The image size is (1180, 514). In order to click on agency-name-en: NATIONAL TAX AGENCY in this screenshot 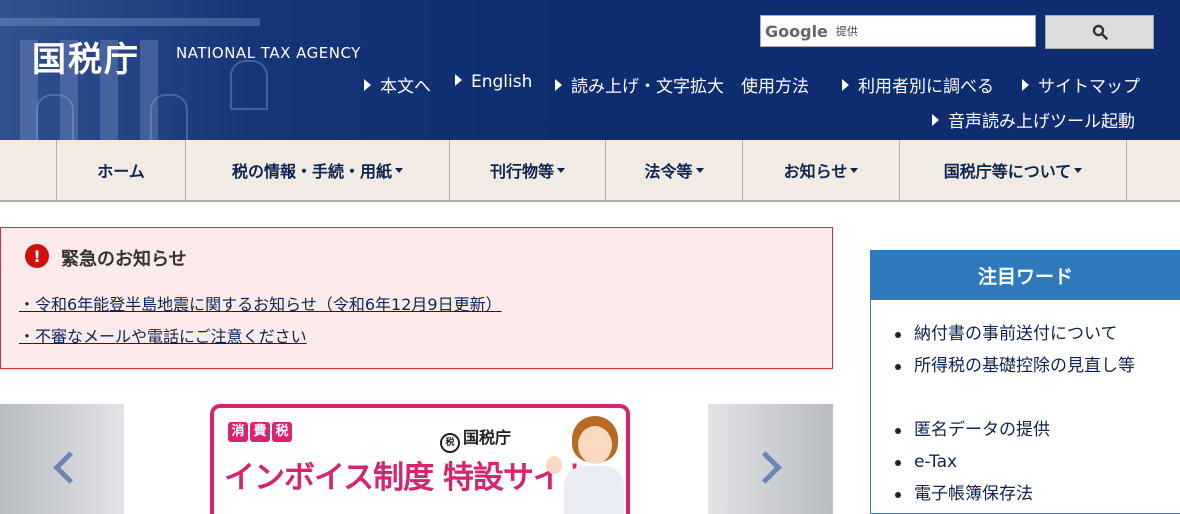, I will do `click(268, 53)`.